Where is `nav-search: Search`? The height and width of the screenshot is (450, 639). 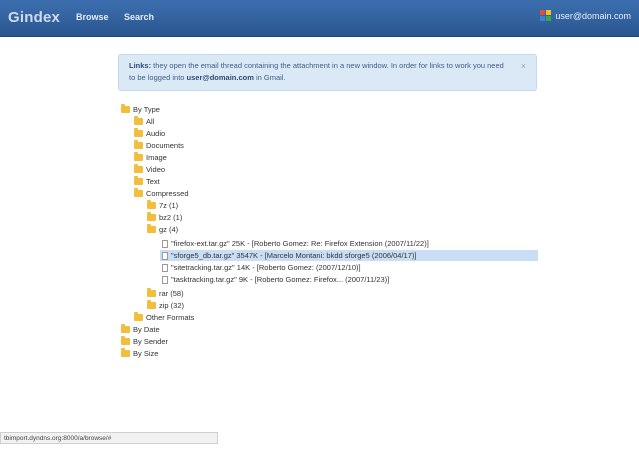
nav-search: Search is located at coordinates (139, 17).